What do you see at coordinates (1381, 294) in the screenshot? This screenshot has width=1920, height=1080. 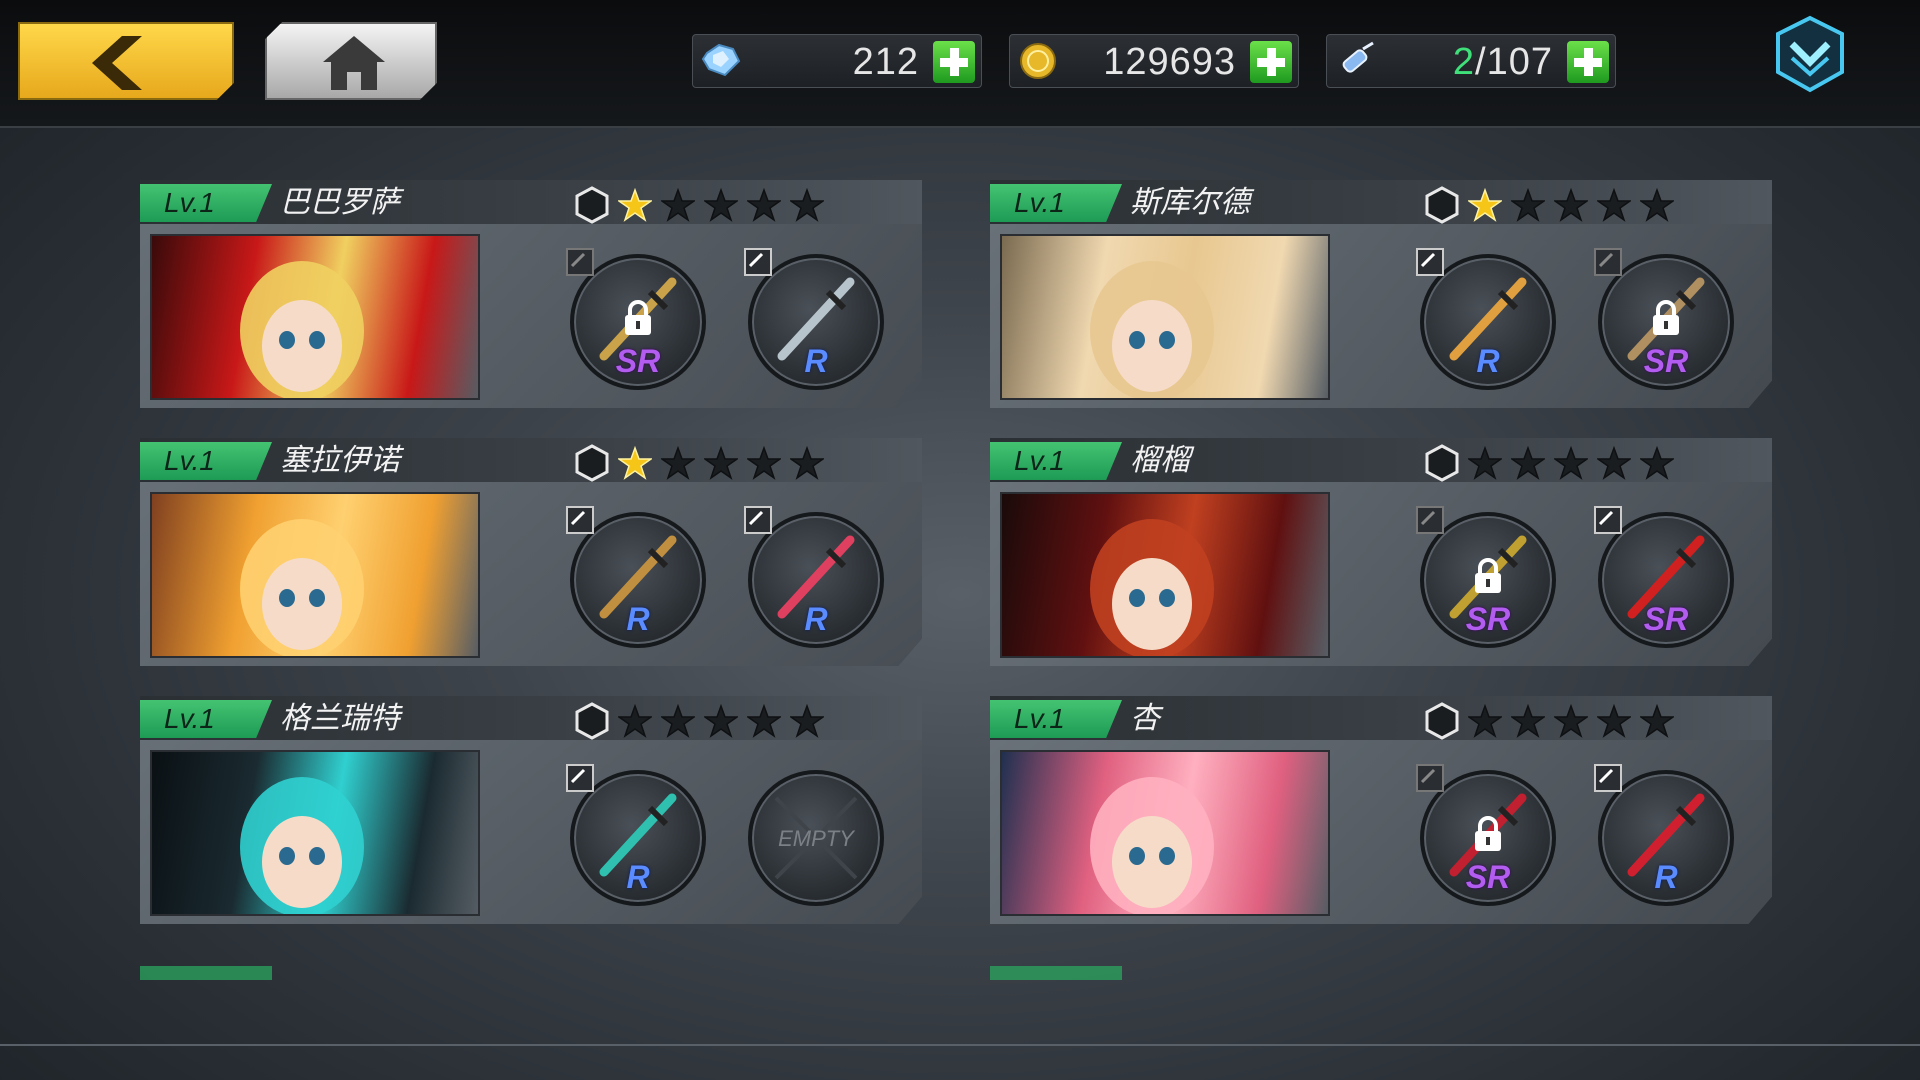 I see `character-card: Lv.1 斯库尔德 R SR` at bounding box center [1381, 294].